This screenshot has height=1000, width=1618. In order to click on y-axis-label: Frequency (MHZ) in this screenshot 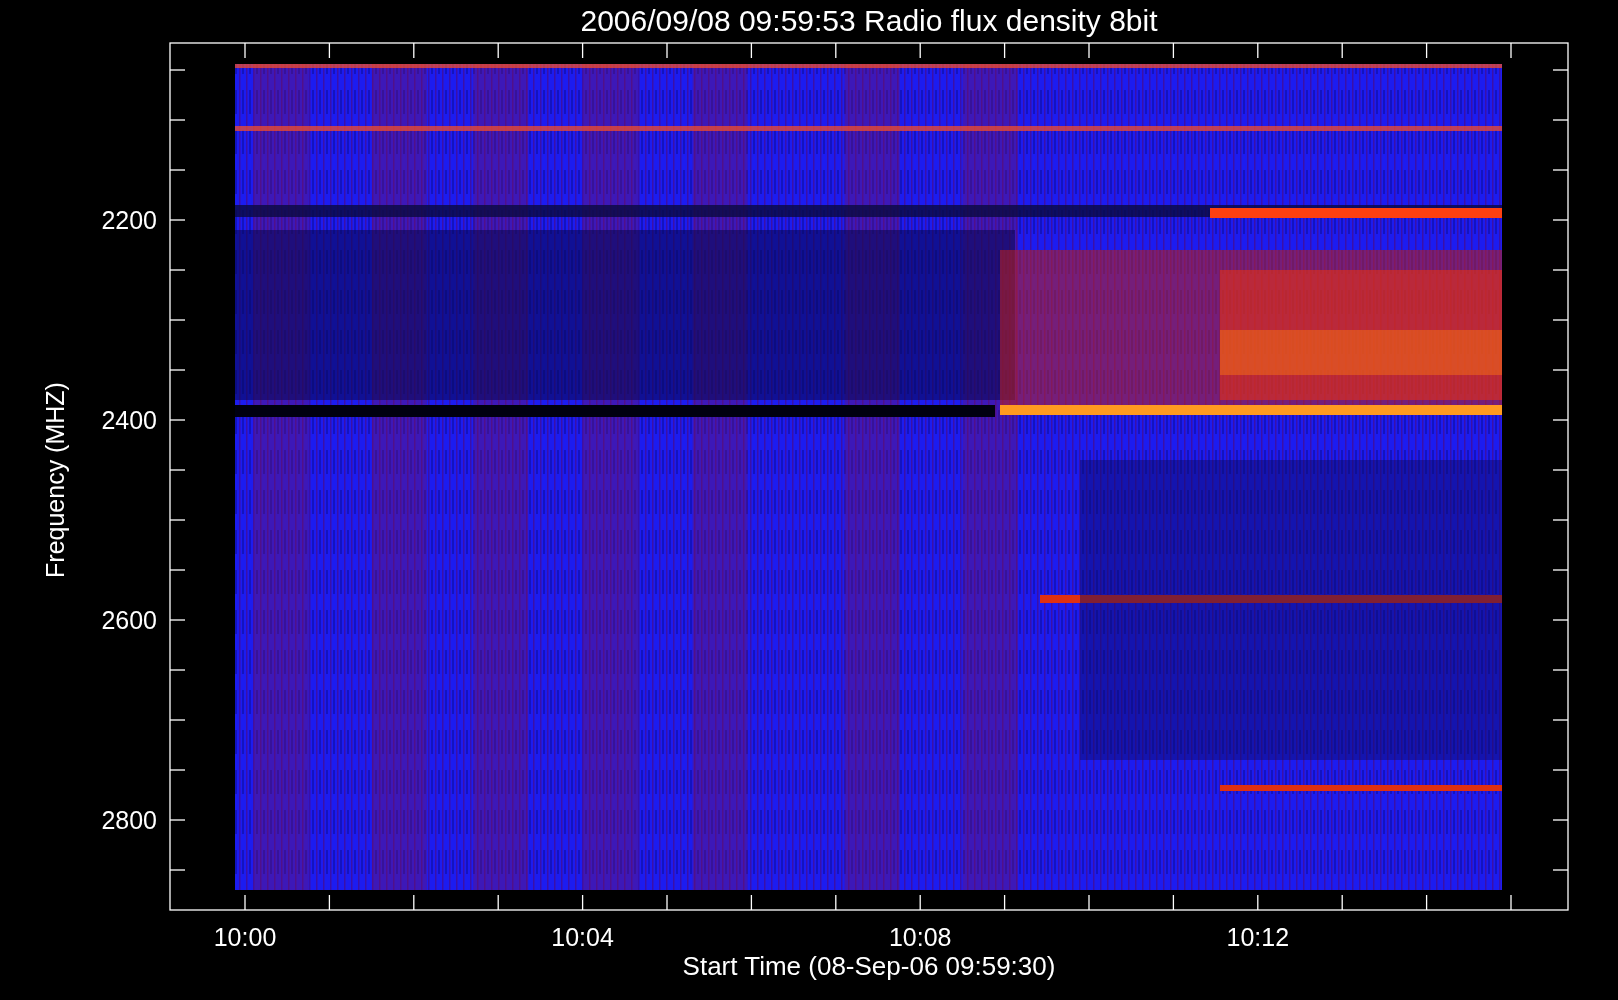, I will do `click(55, 480)`.